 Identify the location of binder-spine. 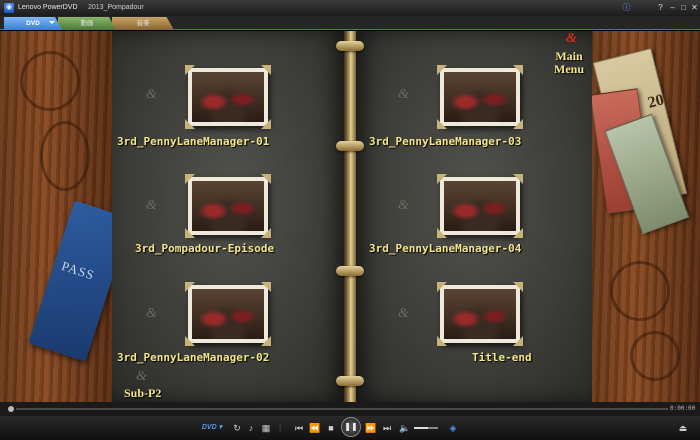
(350, 216).